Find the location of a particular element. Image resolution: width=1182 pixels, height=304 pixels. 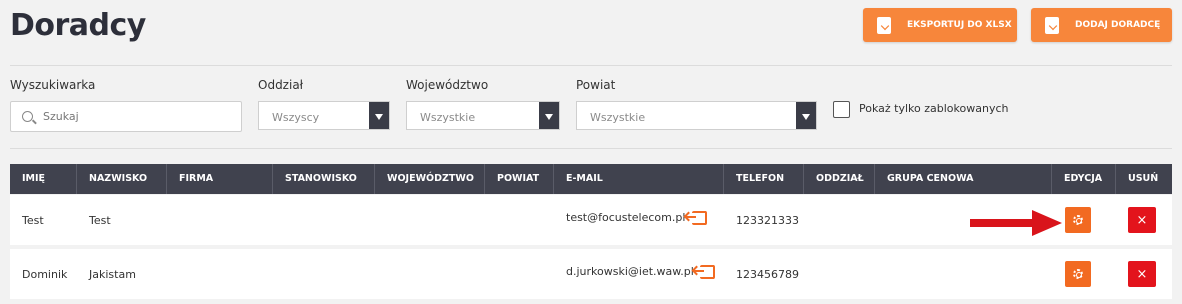

column-header-delete: USUŃ is located at coordinates (1143, 178).